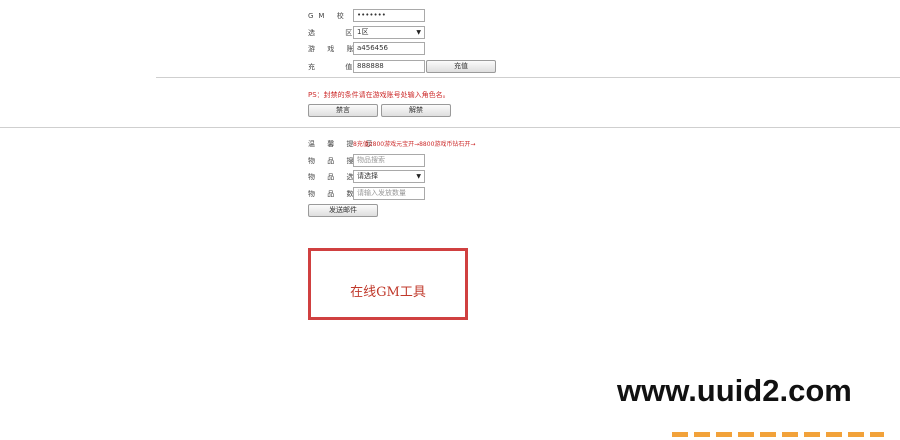 This screenshot has height=440, width=900. I want to click on unban-button: 解禁, so click(416, 110).